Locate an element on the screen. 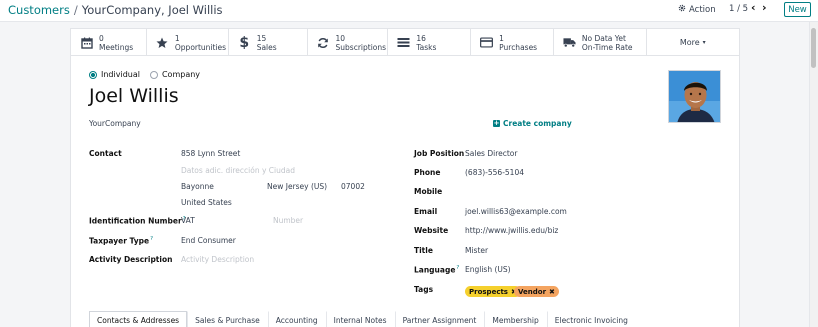  city-field: Bayonne is located at coordinates (197, 186).